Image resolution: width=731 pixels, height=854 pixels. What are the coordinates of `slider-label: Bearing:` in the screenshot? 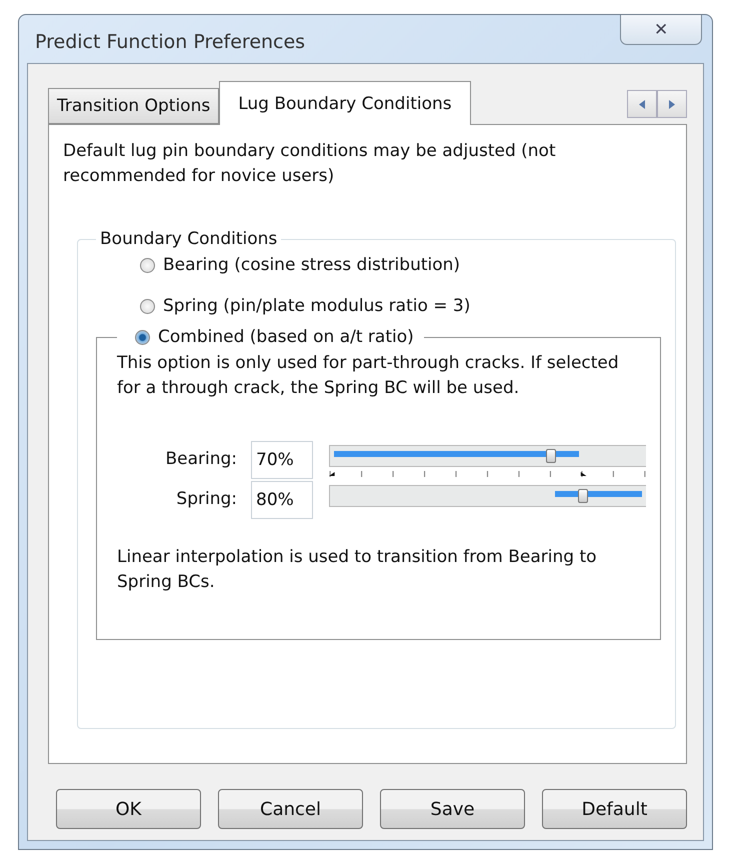 It's located at (200, 458).